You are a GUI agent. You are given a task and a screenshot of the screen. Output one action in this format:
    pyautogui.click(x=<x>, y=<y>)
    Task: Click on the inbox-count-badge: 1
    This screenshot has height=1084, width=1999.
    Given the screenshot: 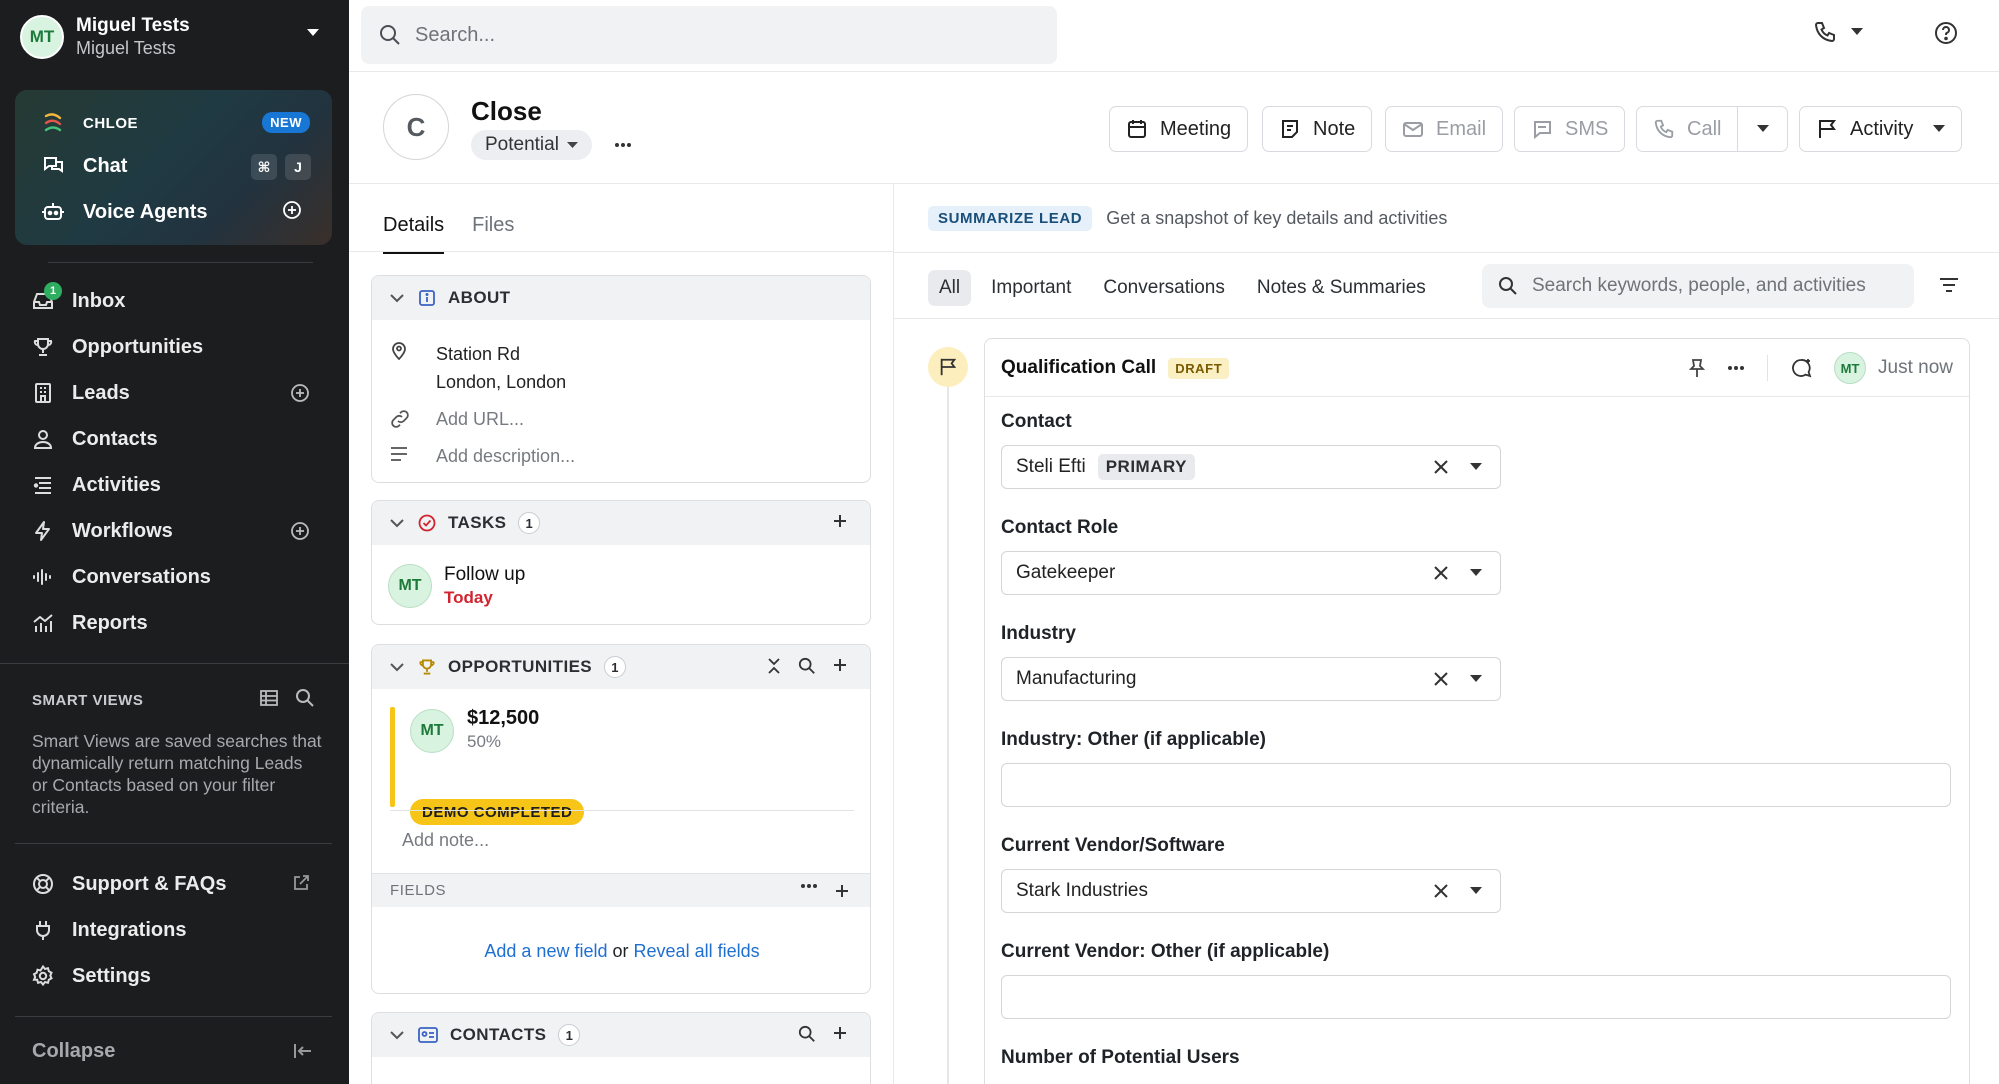 What is the action you would take?
    pyautogui.click(x=53, y=291)
    